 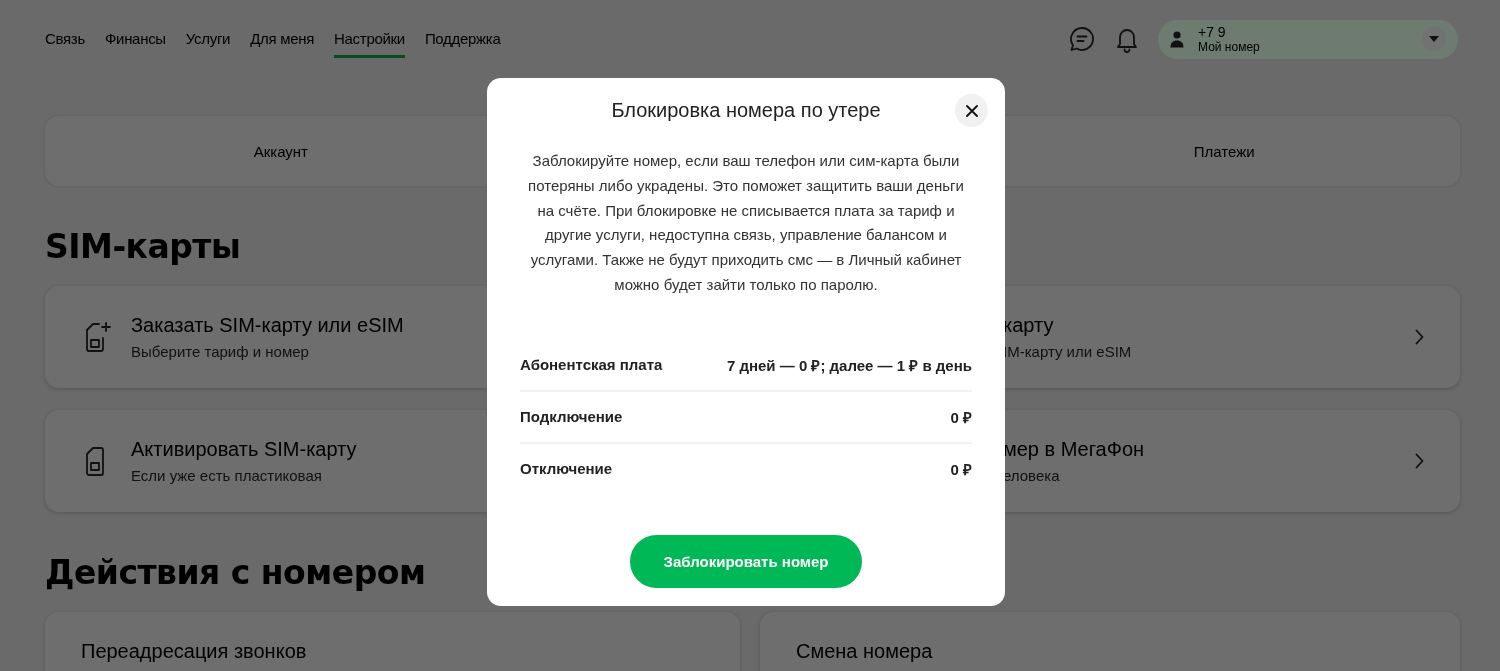 What do you see at coordinates (1067, 351) in the screenshot?
I see `card-subtitle: IM-карту или eSIM` at bounding box center [1067, 351].